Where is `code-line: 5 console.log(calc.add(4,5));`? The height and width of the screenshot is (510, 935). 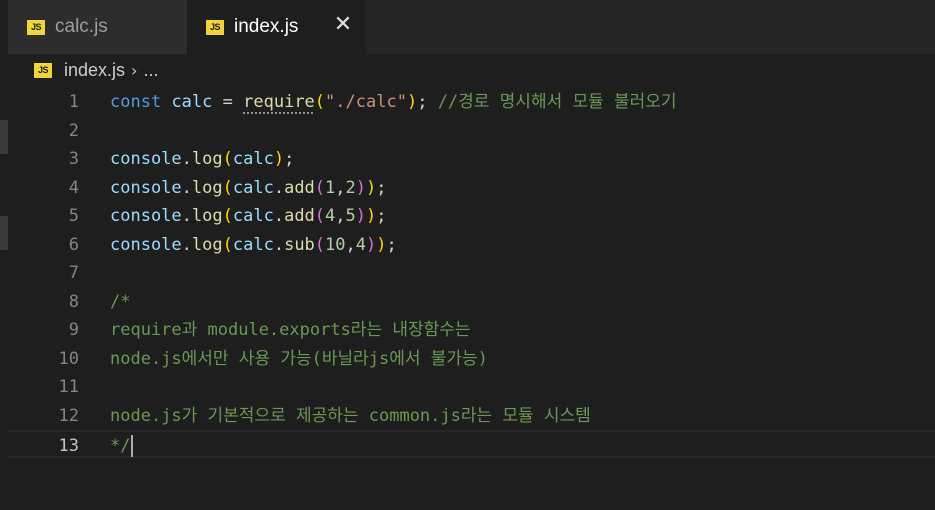
code-line: 5 console.log(calc.add(4,5)); is located at coordinates (471, 216).